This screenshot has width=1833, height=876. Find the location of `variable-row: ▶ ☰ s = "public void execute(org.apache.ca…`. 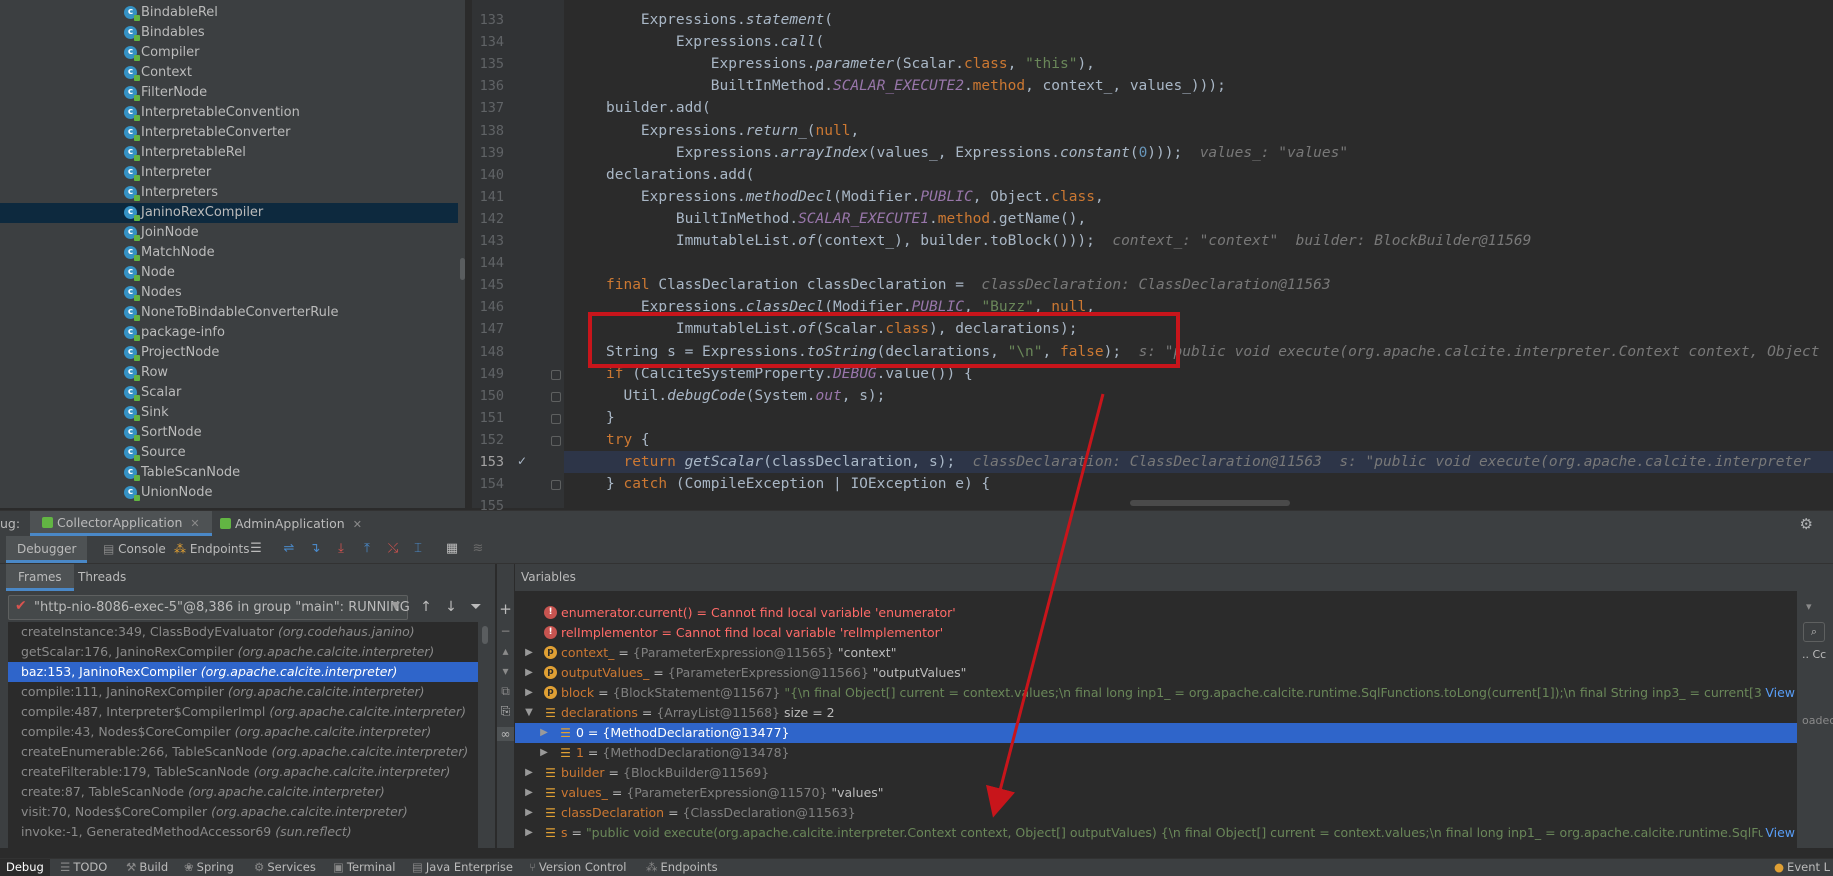

variable-row: ▶ ☰ s = "public void execute(org.apache.ca… is located at coordinates (1155, 833).